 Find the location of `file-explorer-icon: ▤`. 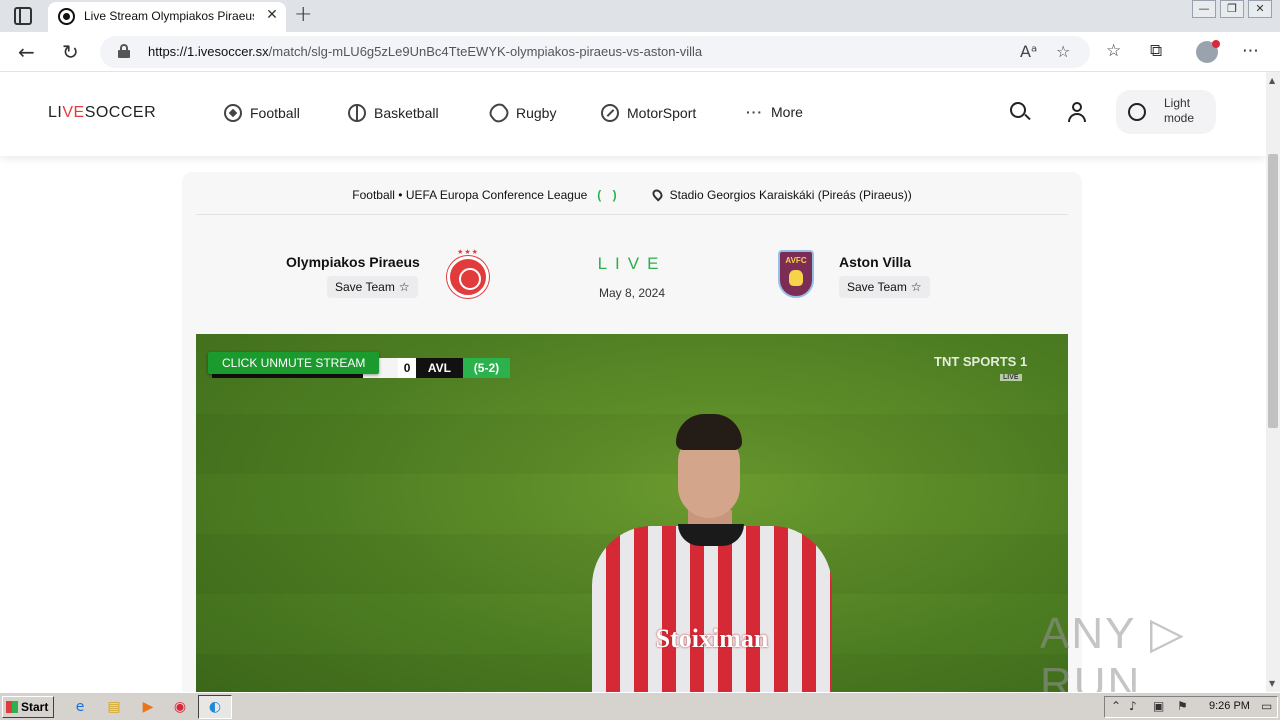

file-explorer-icon: ▤ is located at coordinates (114, 707).